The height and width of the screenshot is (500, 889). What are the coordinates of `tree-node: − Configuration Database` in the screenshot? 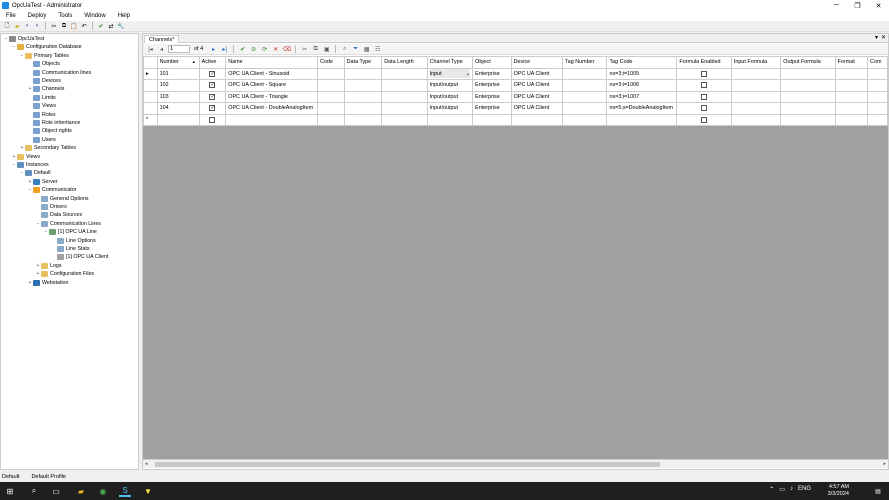 It's located at (46, 47).